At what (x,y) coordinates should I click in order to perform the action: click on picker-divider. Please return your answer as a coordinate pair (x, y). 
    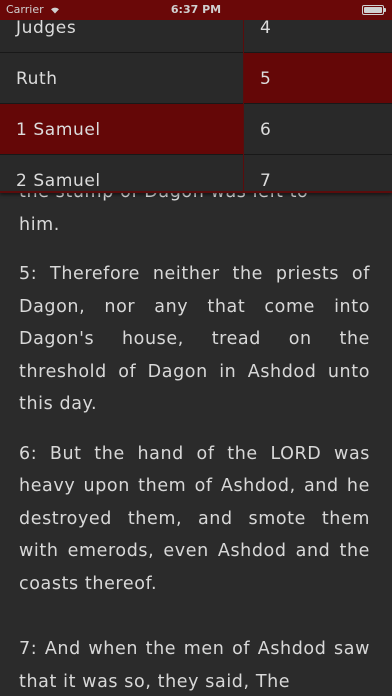
    Looking at the image, I should click on (196, 192).